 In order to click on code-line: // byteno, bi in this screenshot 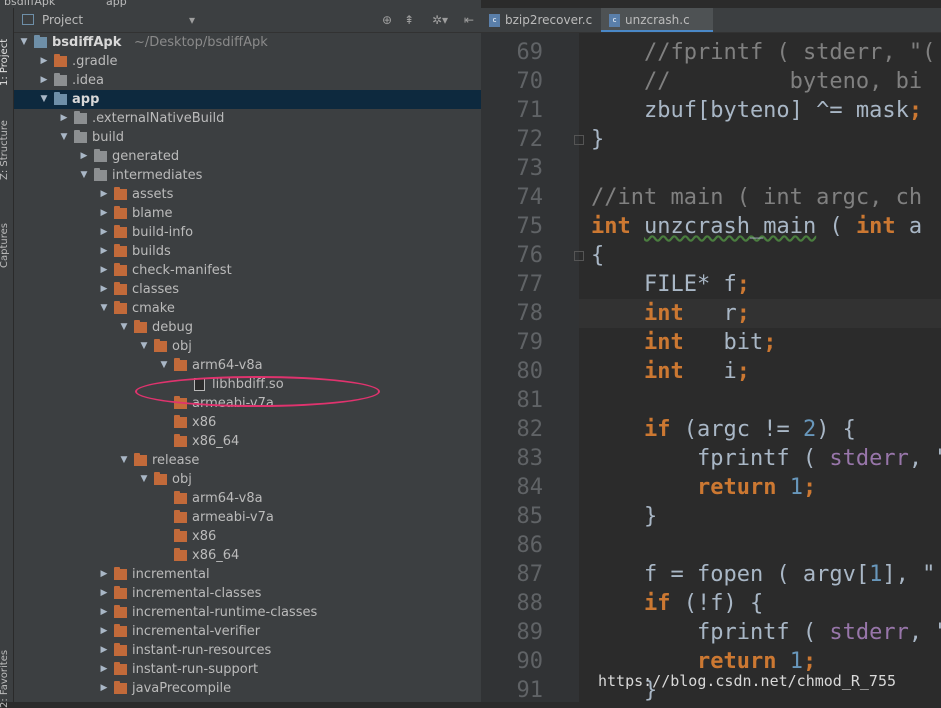, I will do `click(756, 81)`.